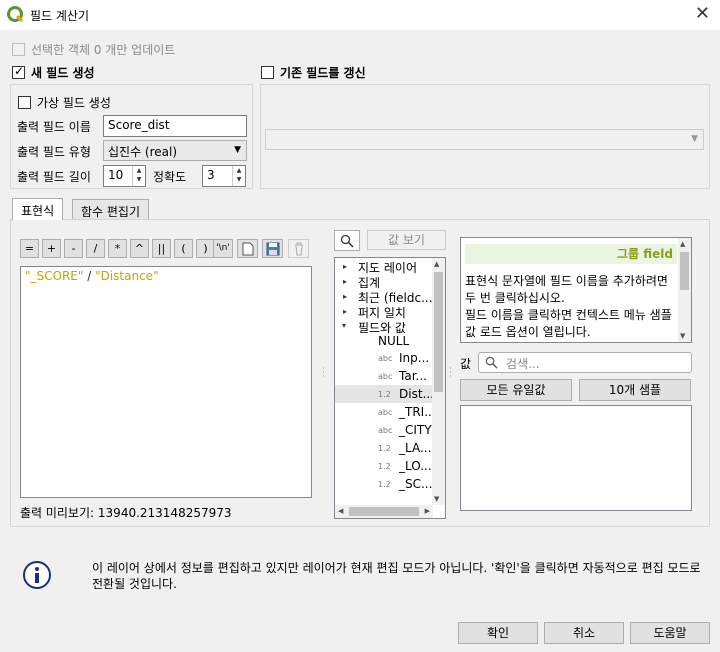  Describe the element at coordinates (117, 248) in the screenshot. I see `operator-multiply-button: *` at that location.